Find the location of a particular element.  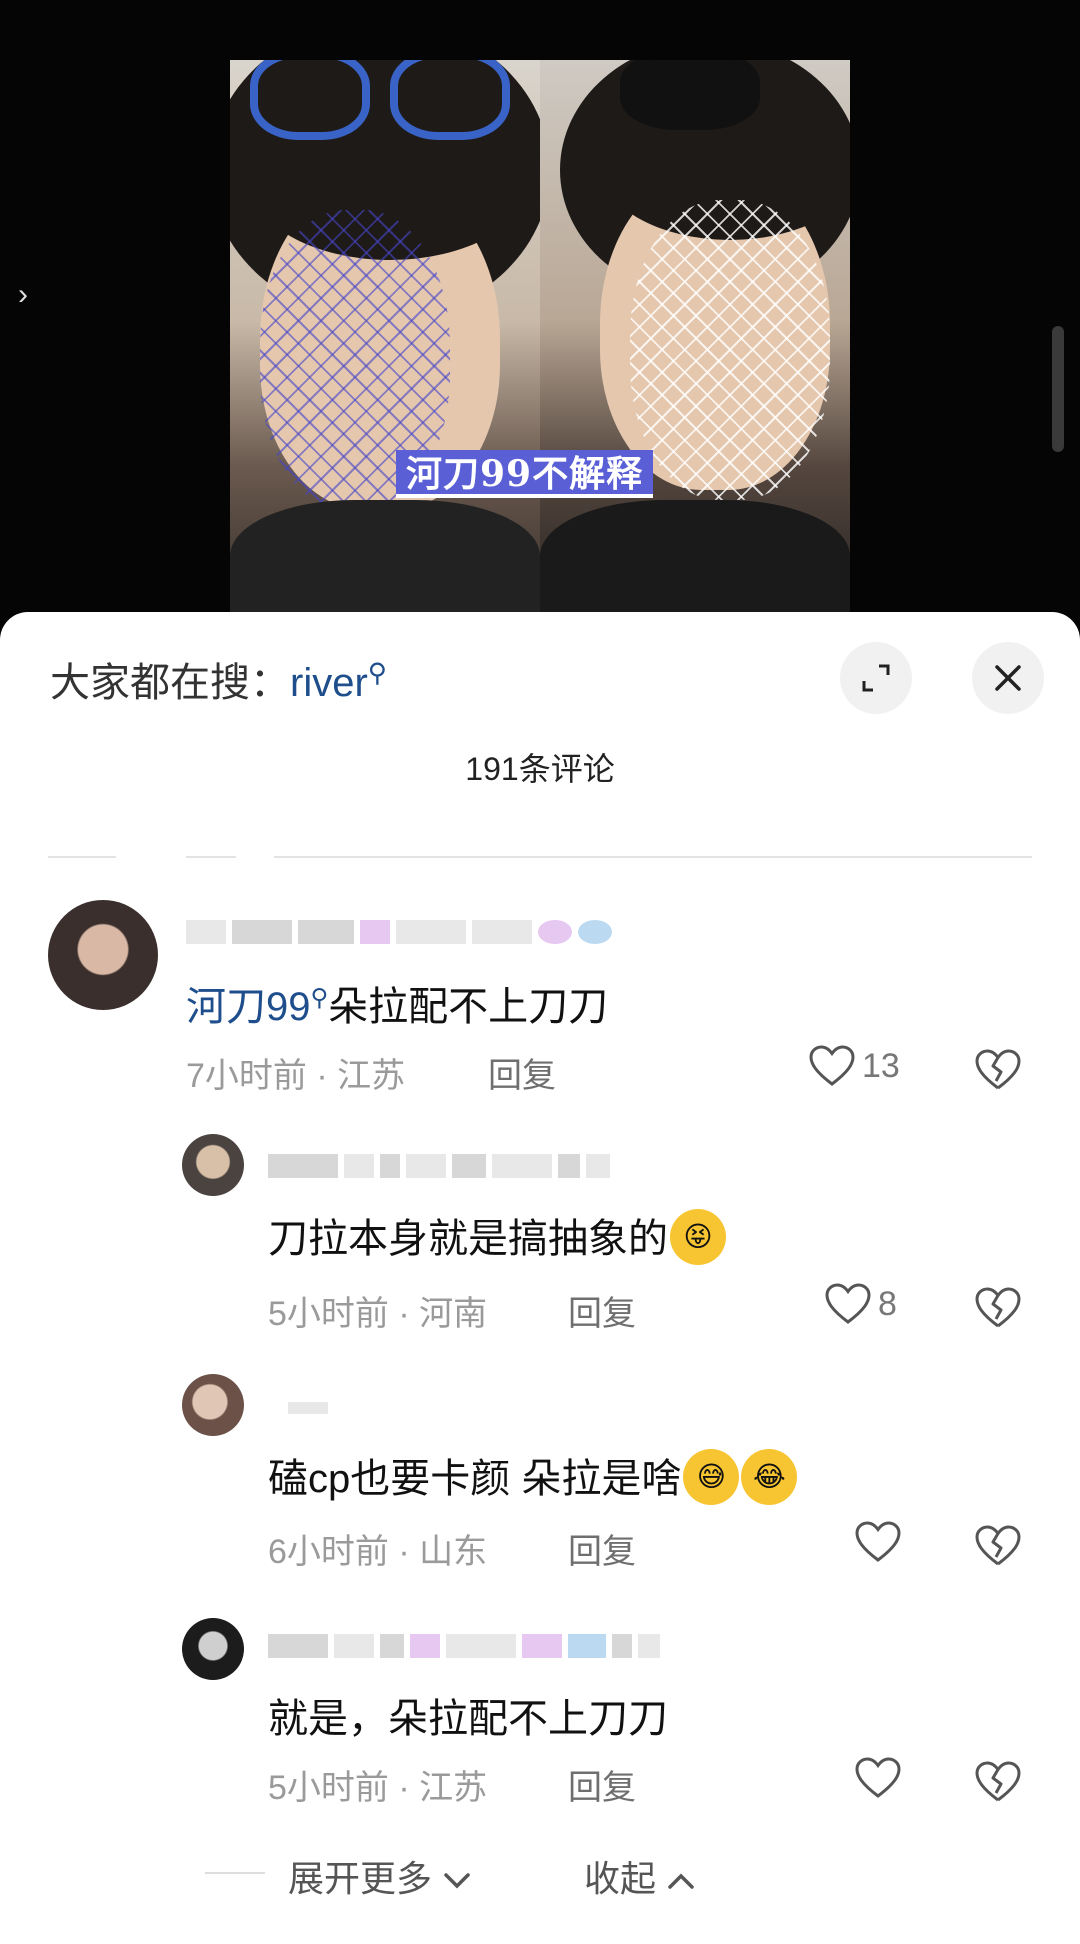

comment-meta: 6小时前 · 山东 is located at coordinates (378, 1552).